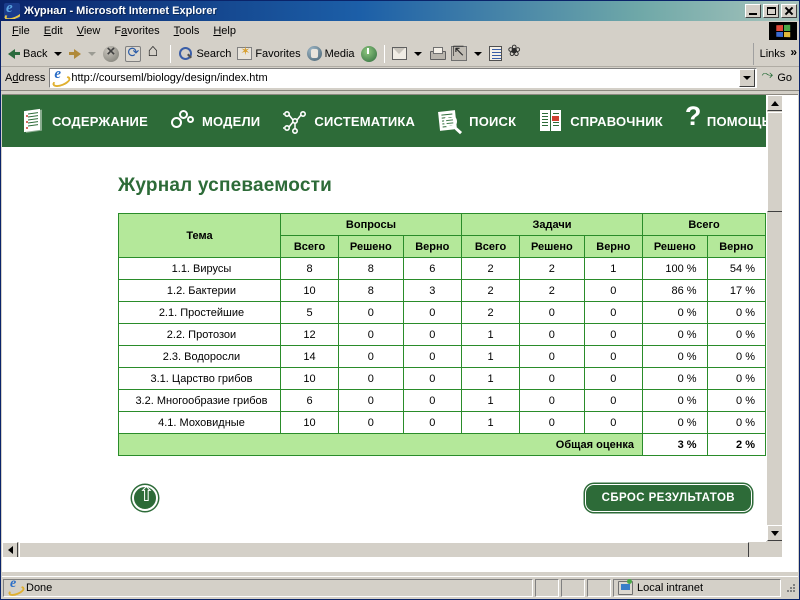 The image size is (800, 600). I want to click on reset-results-button: СБРОС РЕЗУЛЬТАТОВ, so click(668, 498).